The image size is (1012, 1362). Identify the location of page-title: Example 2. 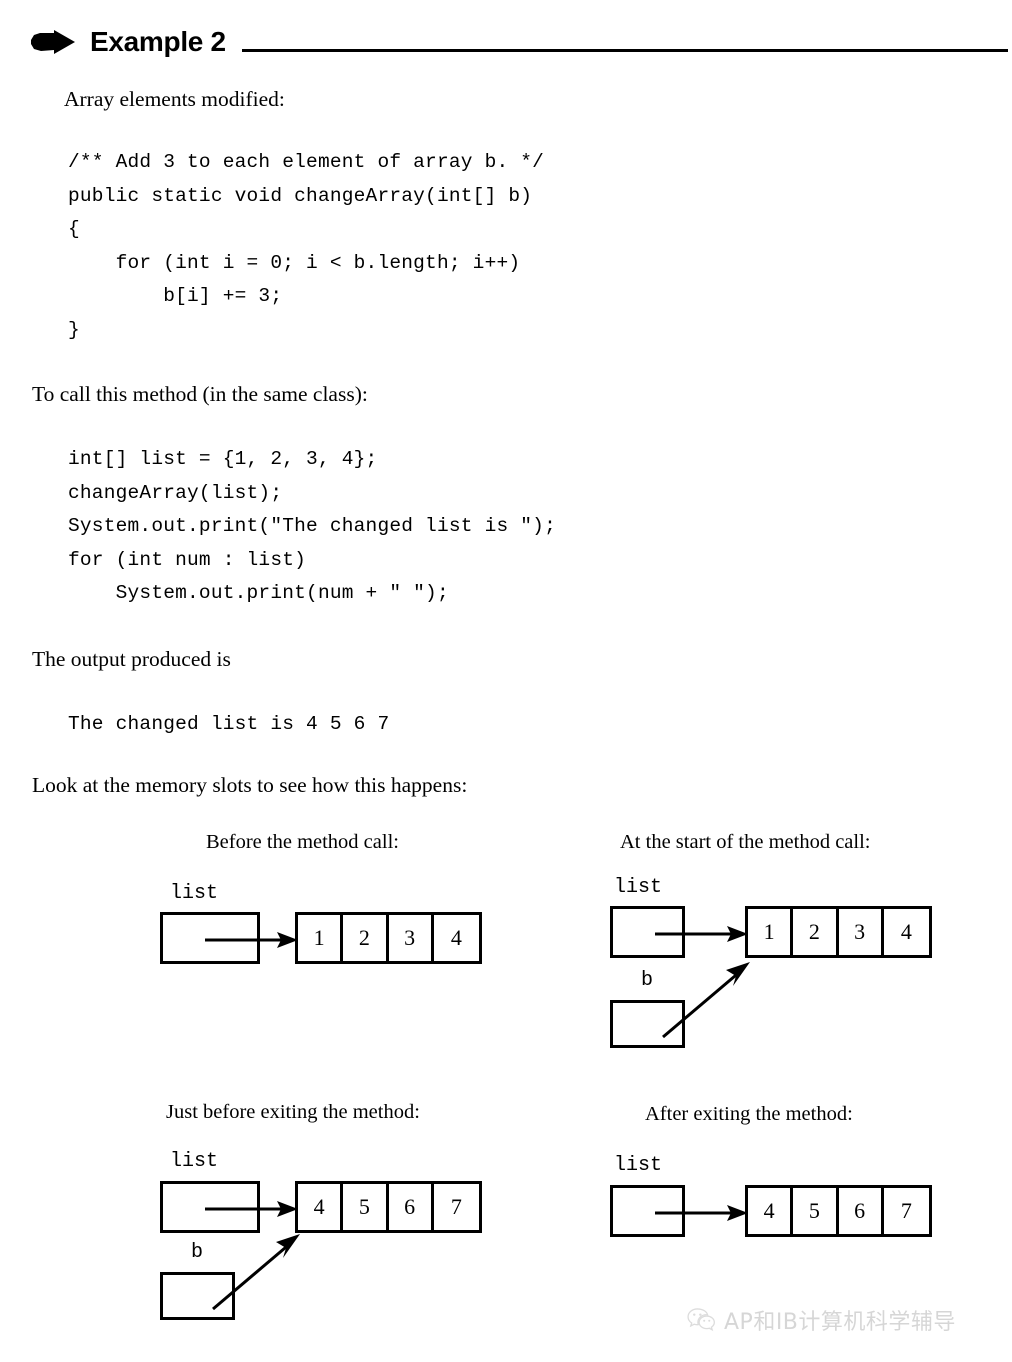
(158, 41).